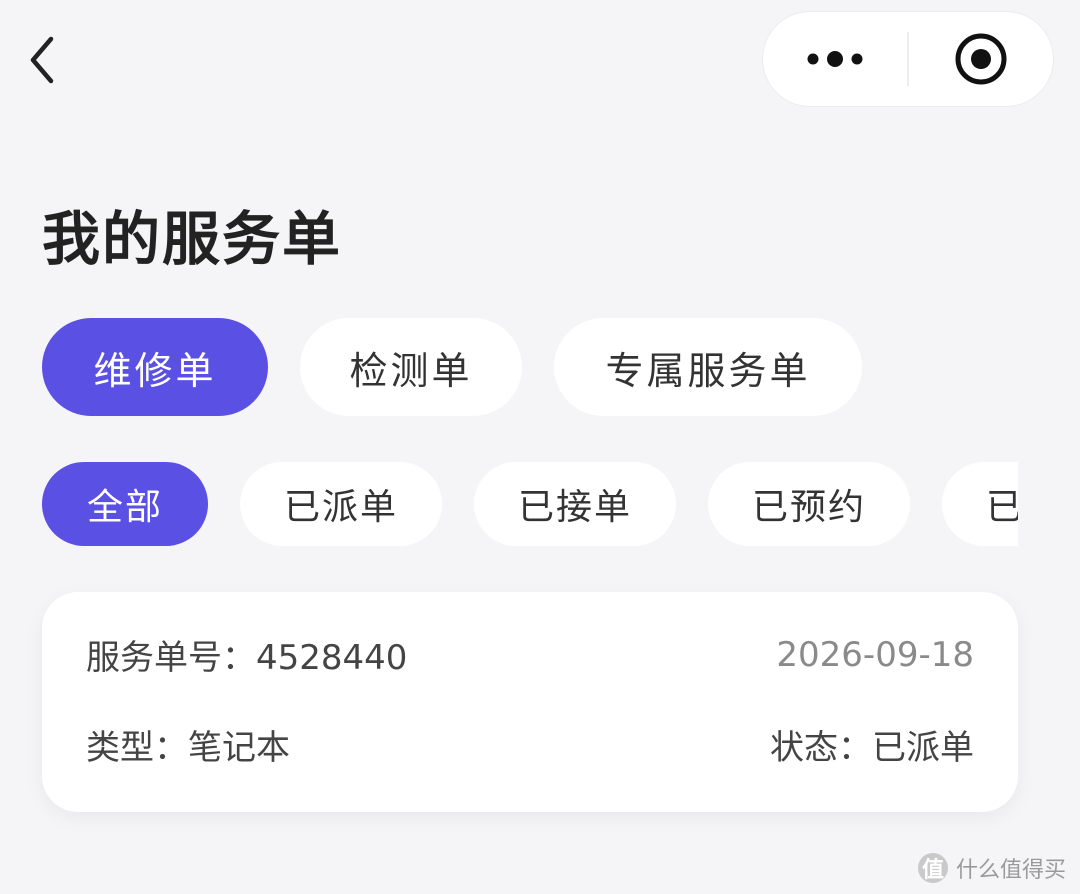  I want to click on target-circle-icon, so click(981, 59).